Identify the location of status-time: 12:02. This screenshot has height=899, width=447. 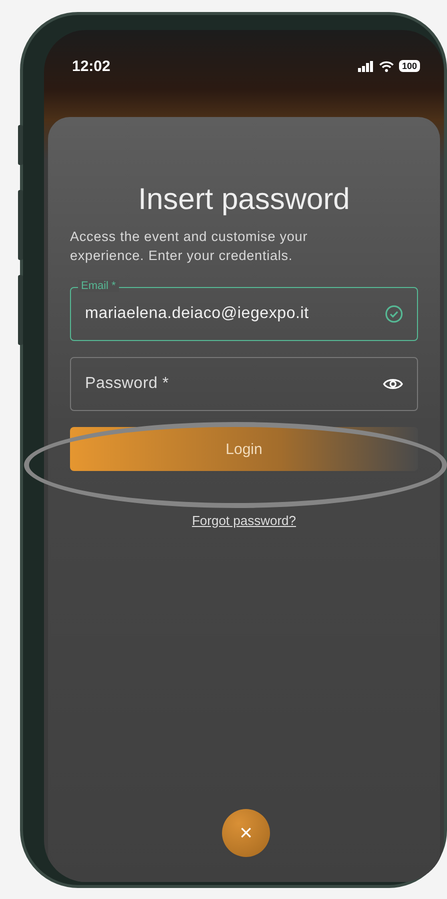
(91, 66).